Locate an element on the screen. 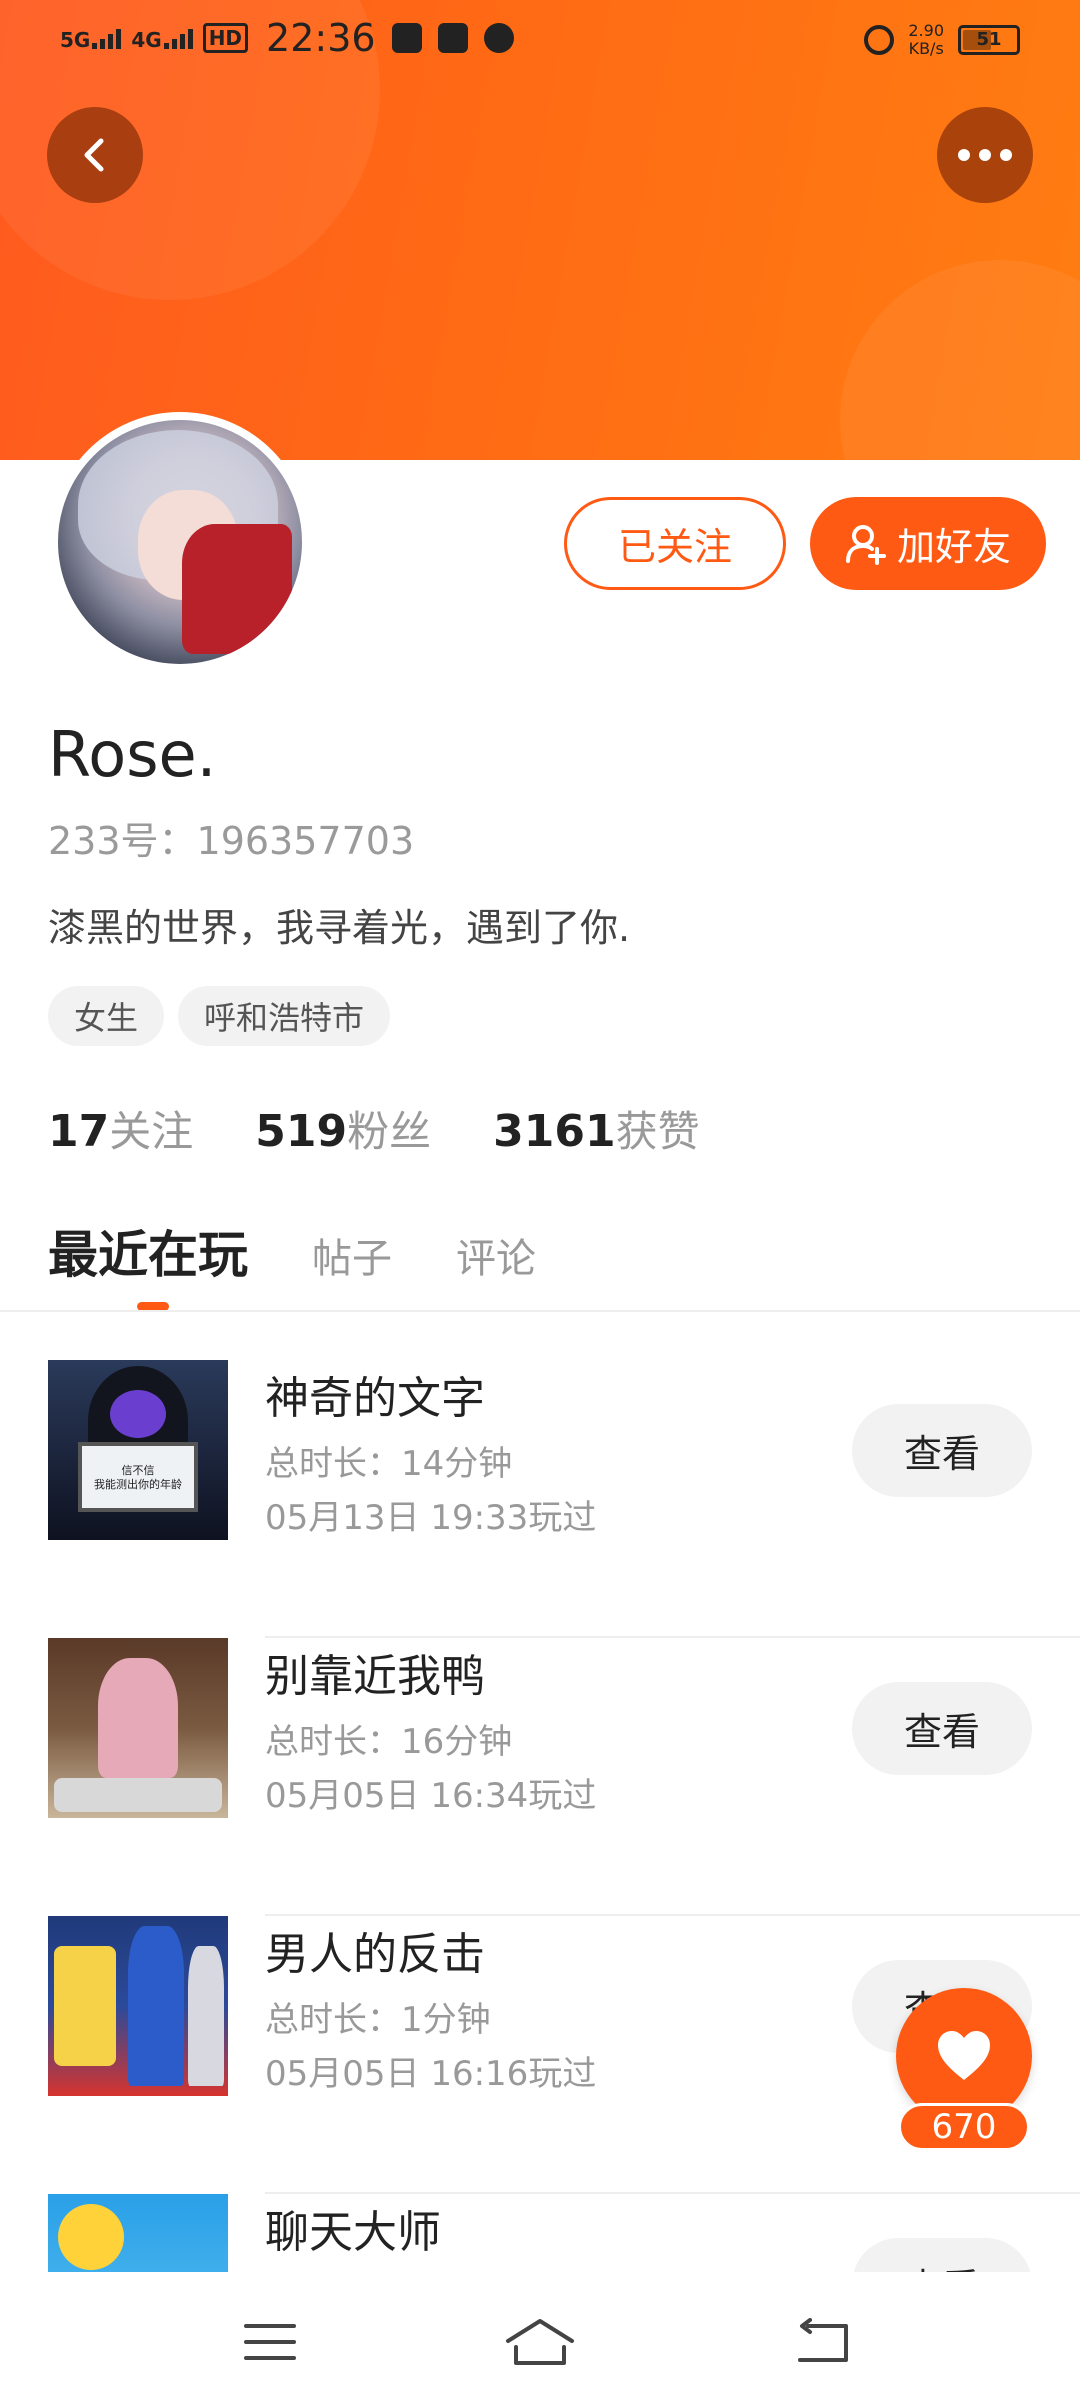  return-icon is located at coordinates (823, 2340).